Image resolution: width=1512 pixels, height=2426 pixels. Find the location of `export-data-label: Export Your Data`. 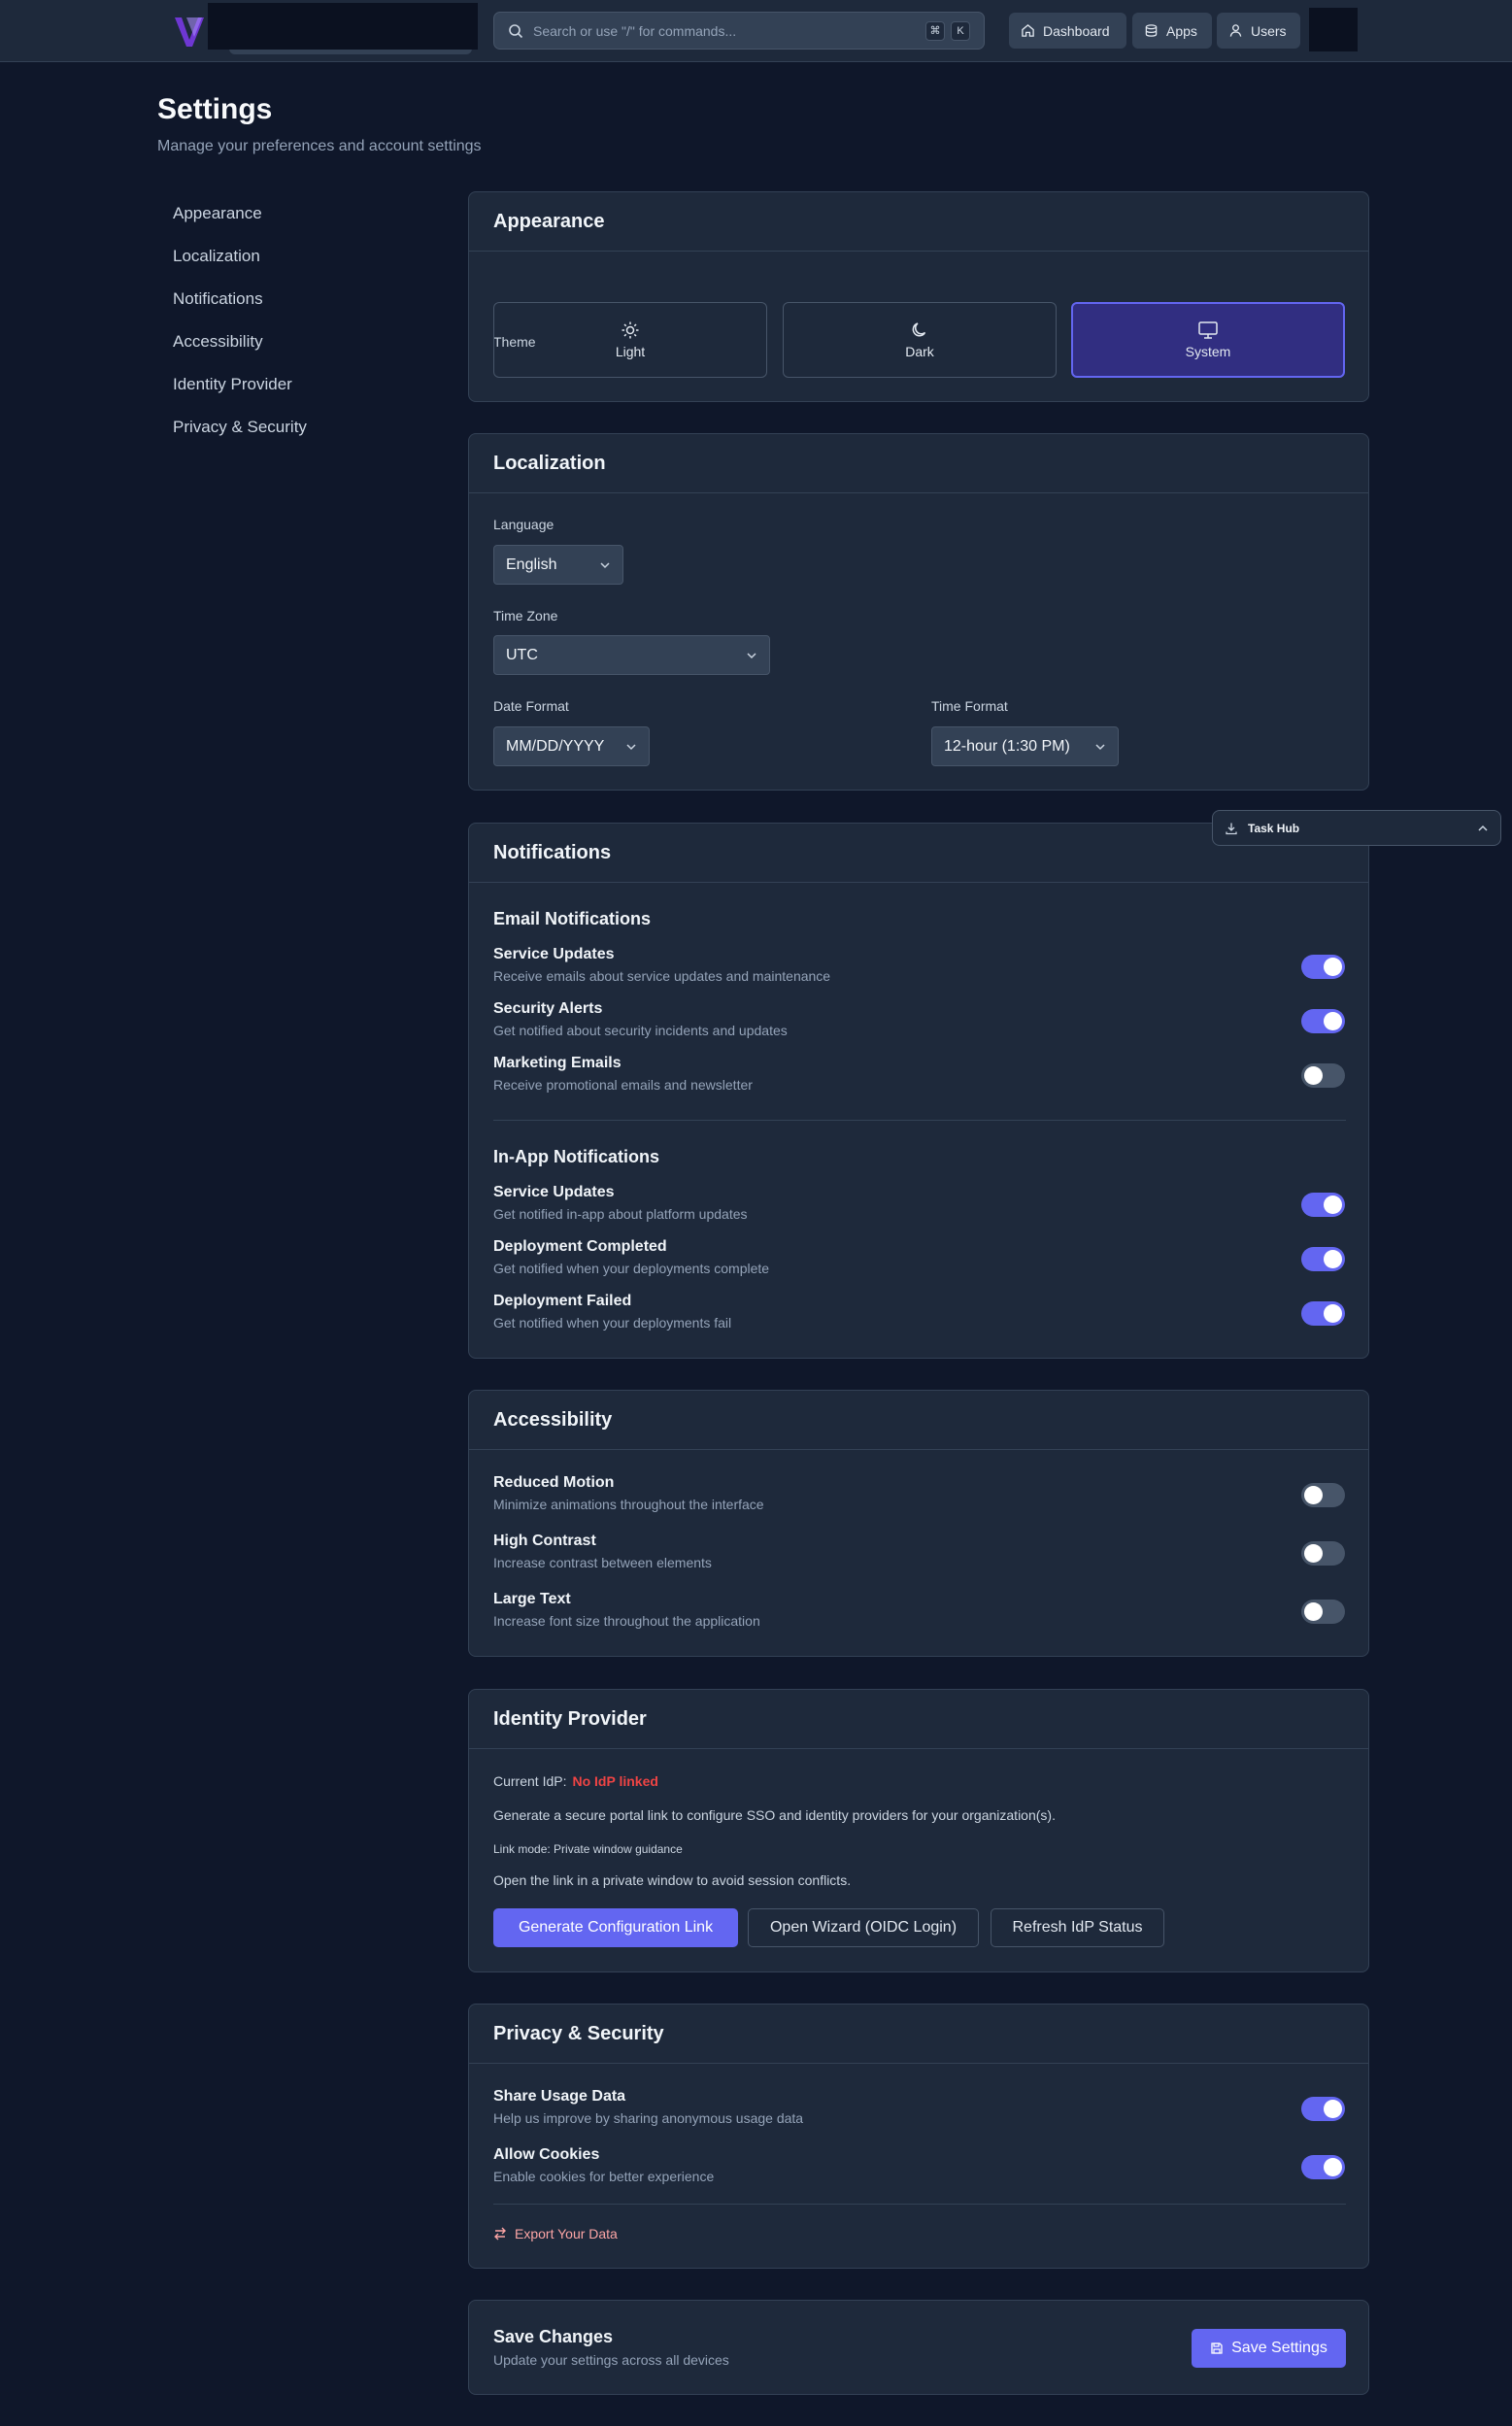

export-data-label: Export Your Data is located at coordinates (566, 2234).